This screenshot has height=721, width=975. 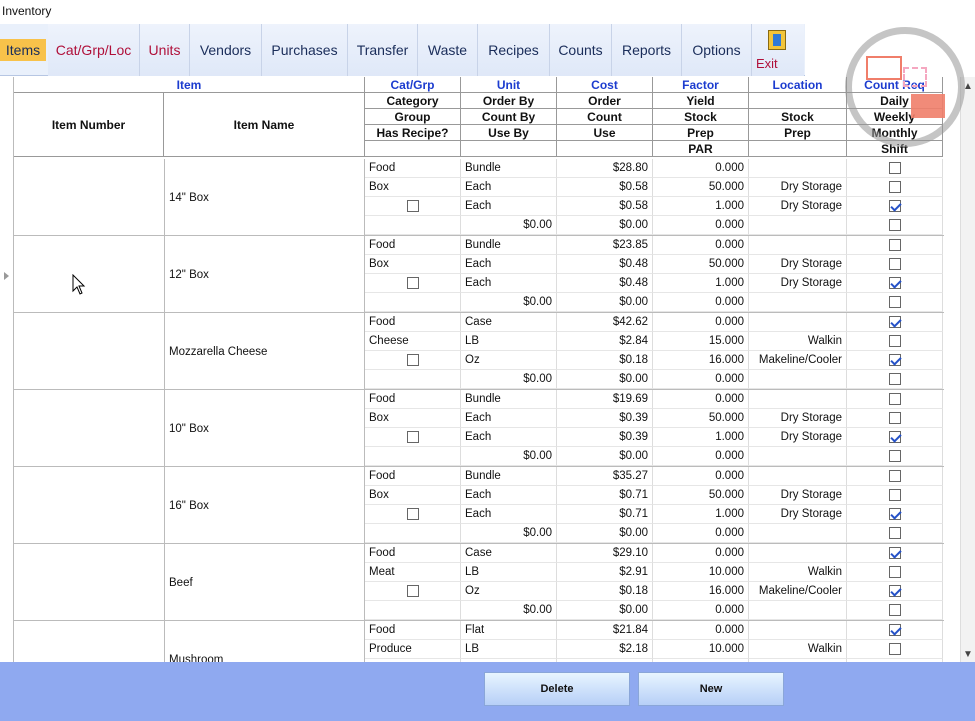 What do you see at coordinates (509, 553) in the screenshot?
I see `unit-cell: Case` at bounding box center [509, 553].